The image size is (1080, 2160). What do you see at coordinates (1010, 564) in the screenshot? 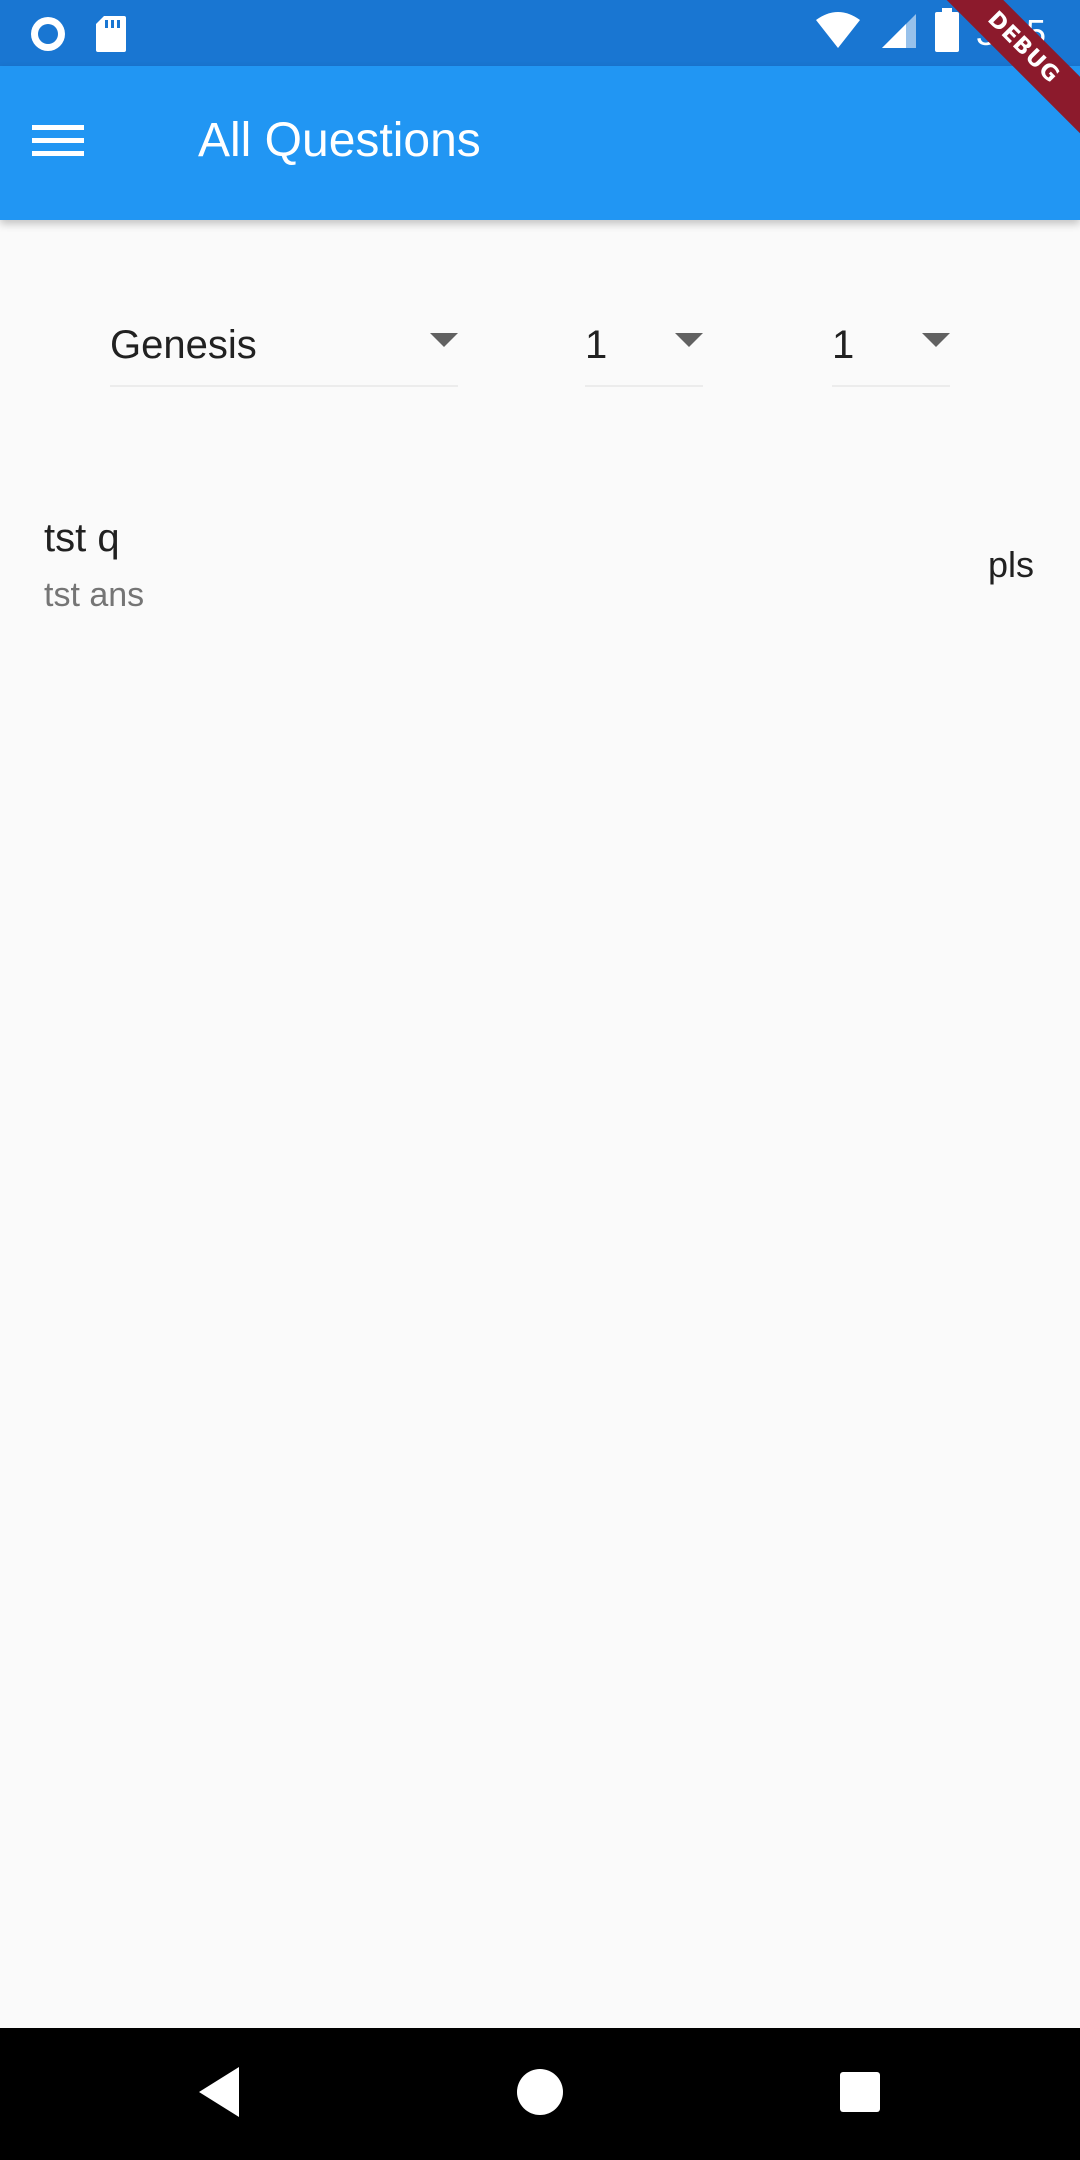
I see `question-trailing-text: pls` at bounding box center [1010, 564].